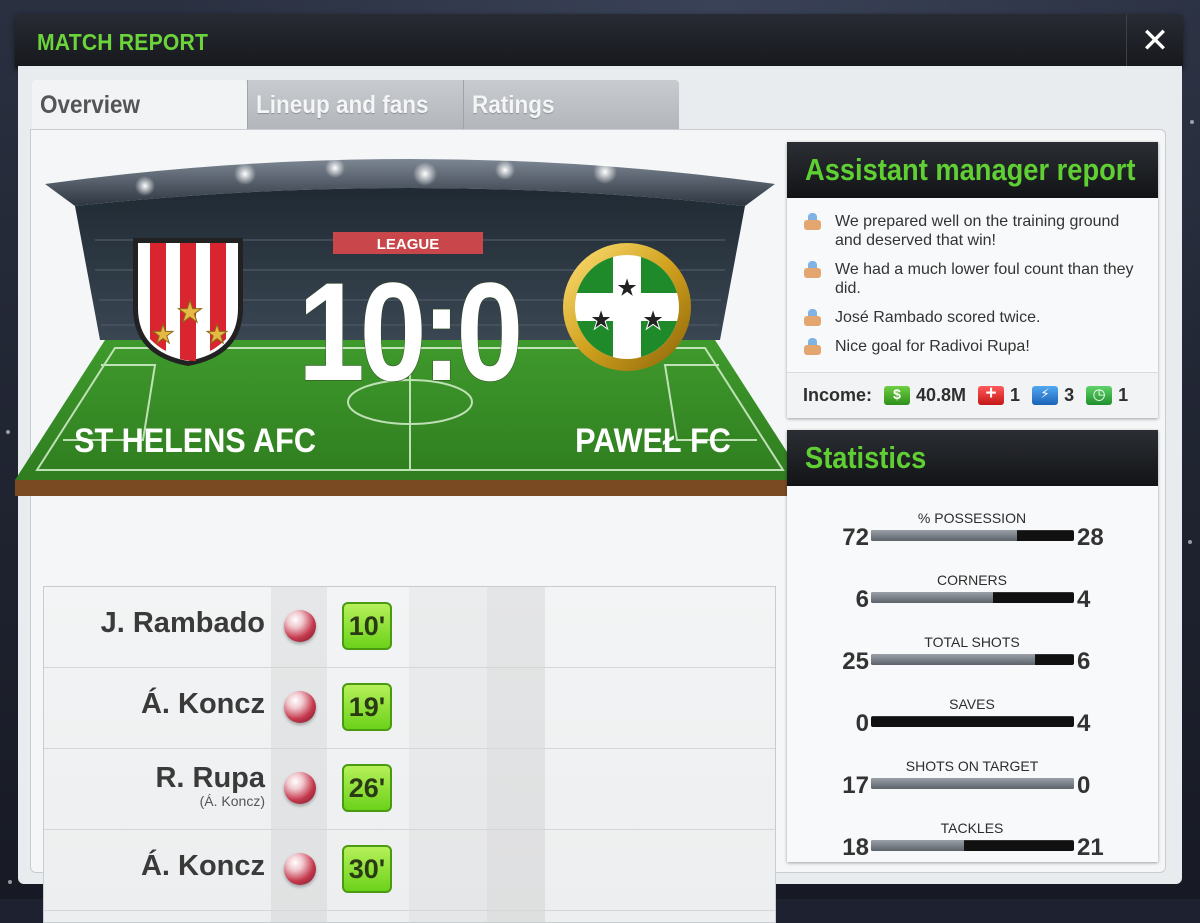 This screenshot has height=923, width=1200. I want to click on tab-ratings: Ratings, so click(571, 105).